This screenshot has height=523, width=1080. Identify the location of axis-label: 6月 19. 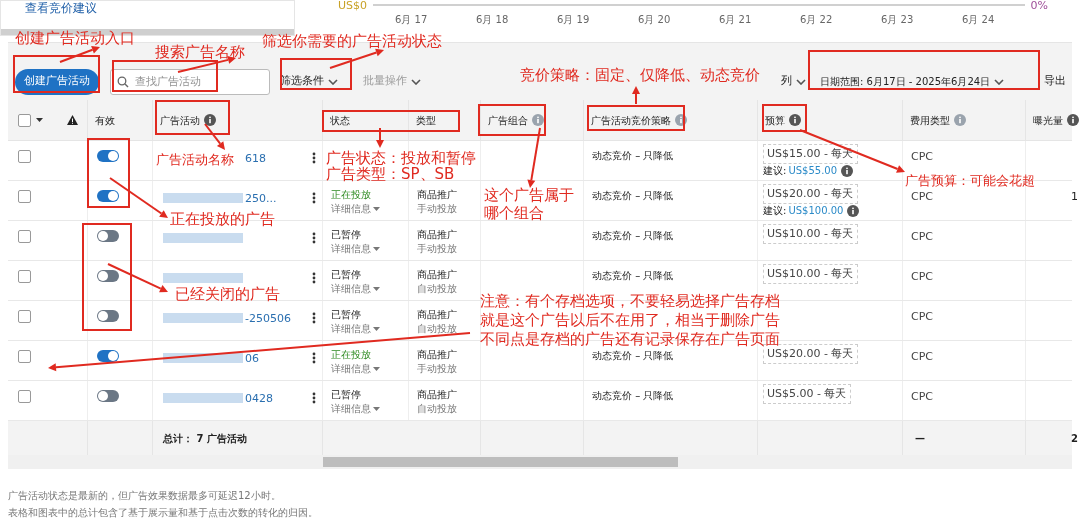
(574, 20).